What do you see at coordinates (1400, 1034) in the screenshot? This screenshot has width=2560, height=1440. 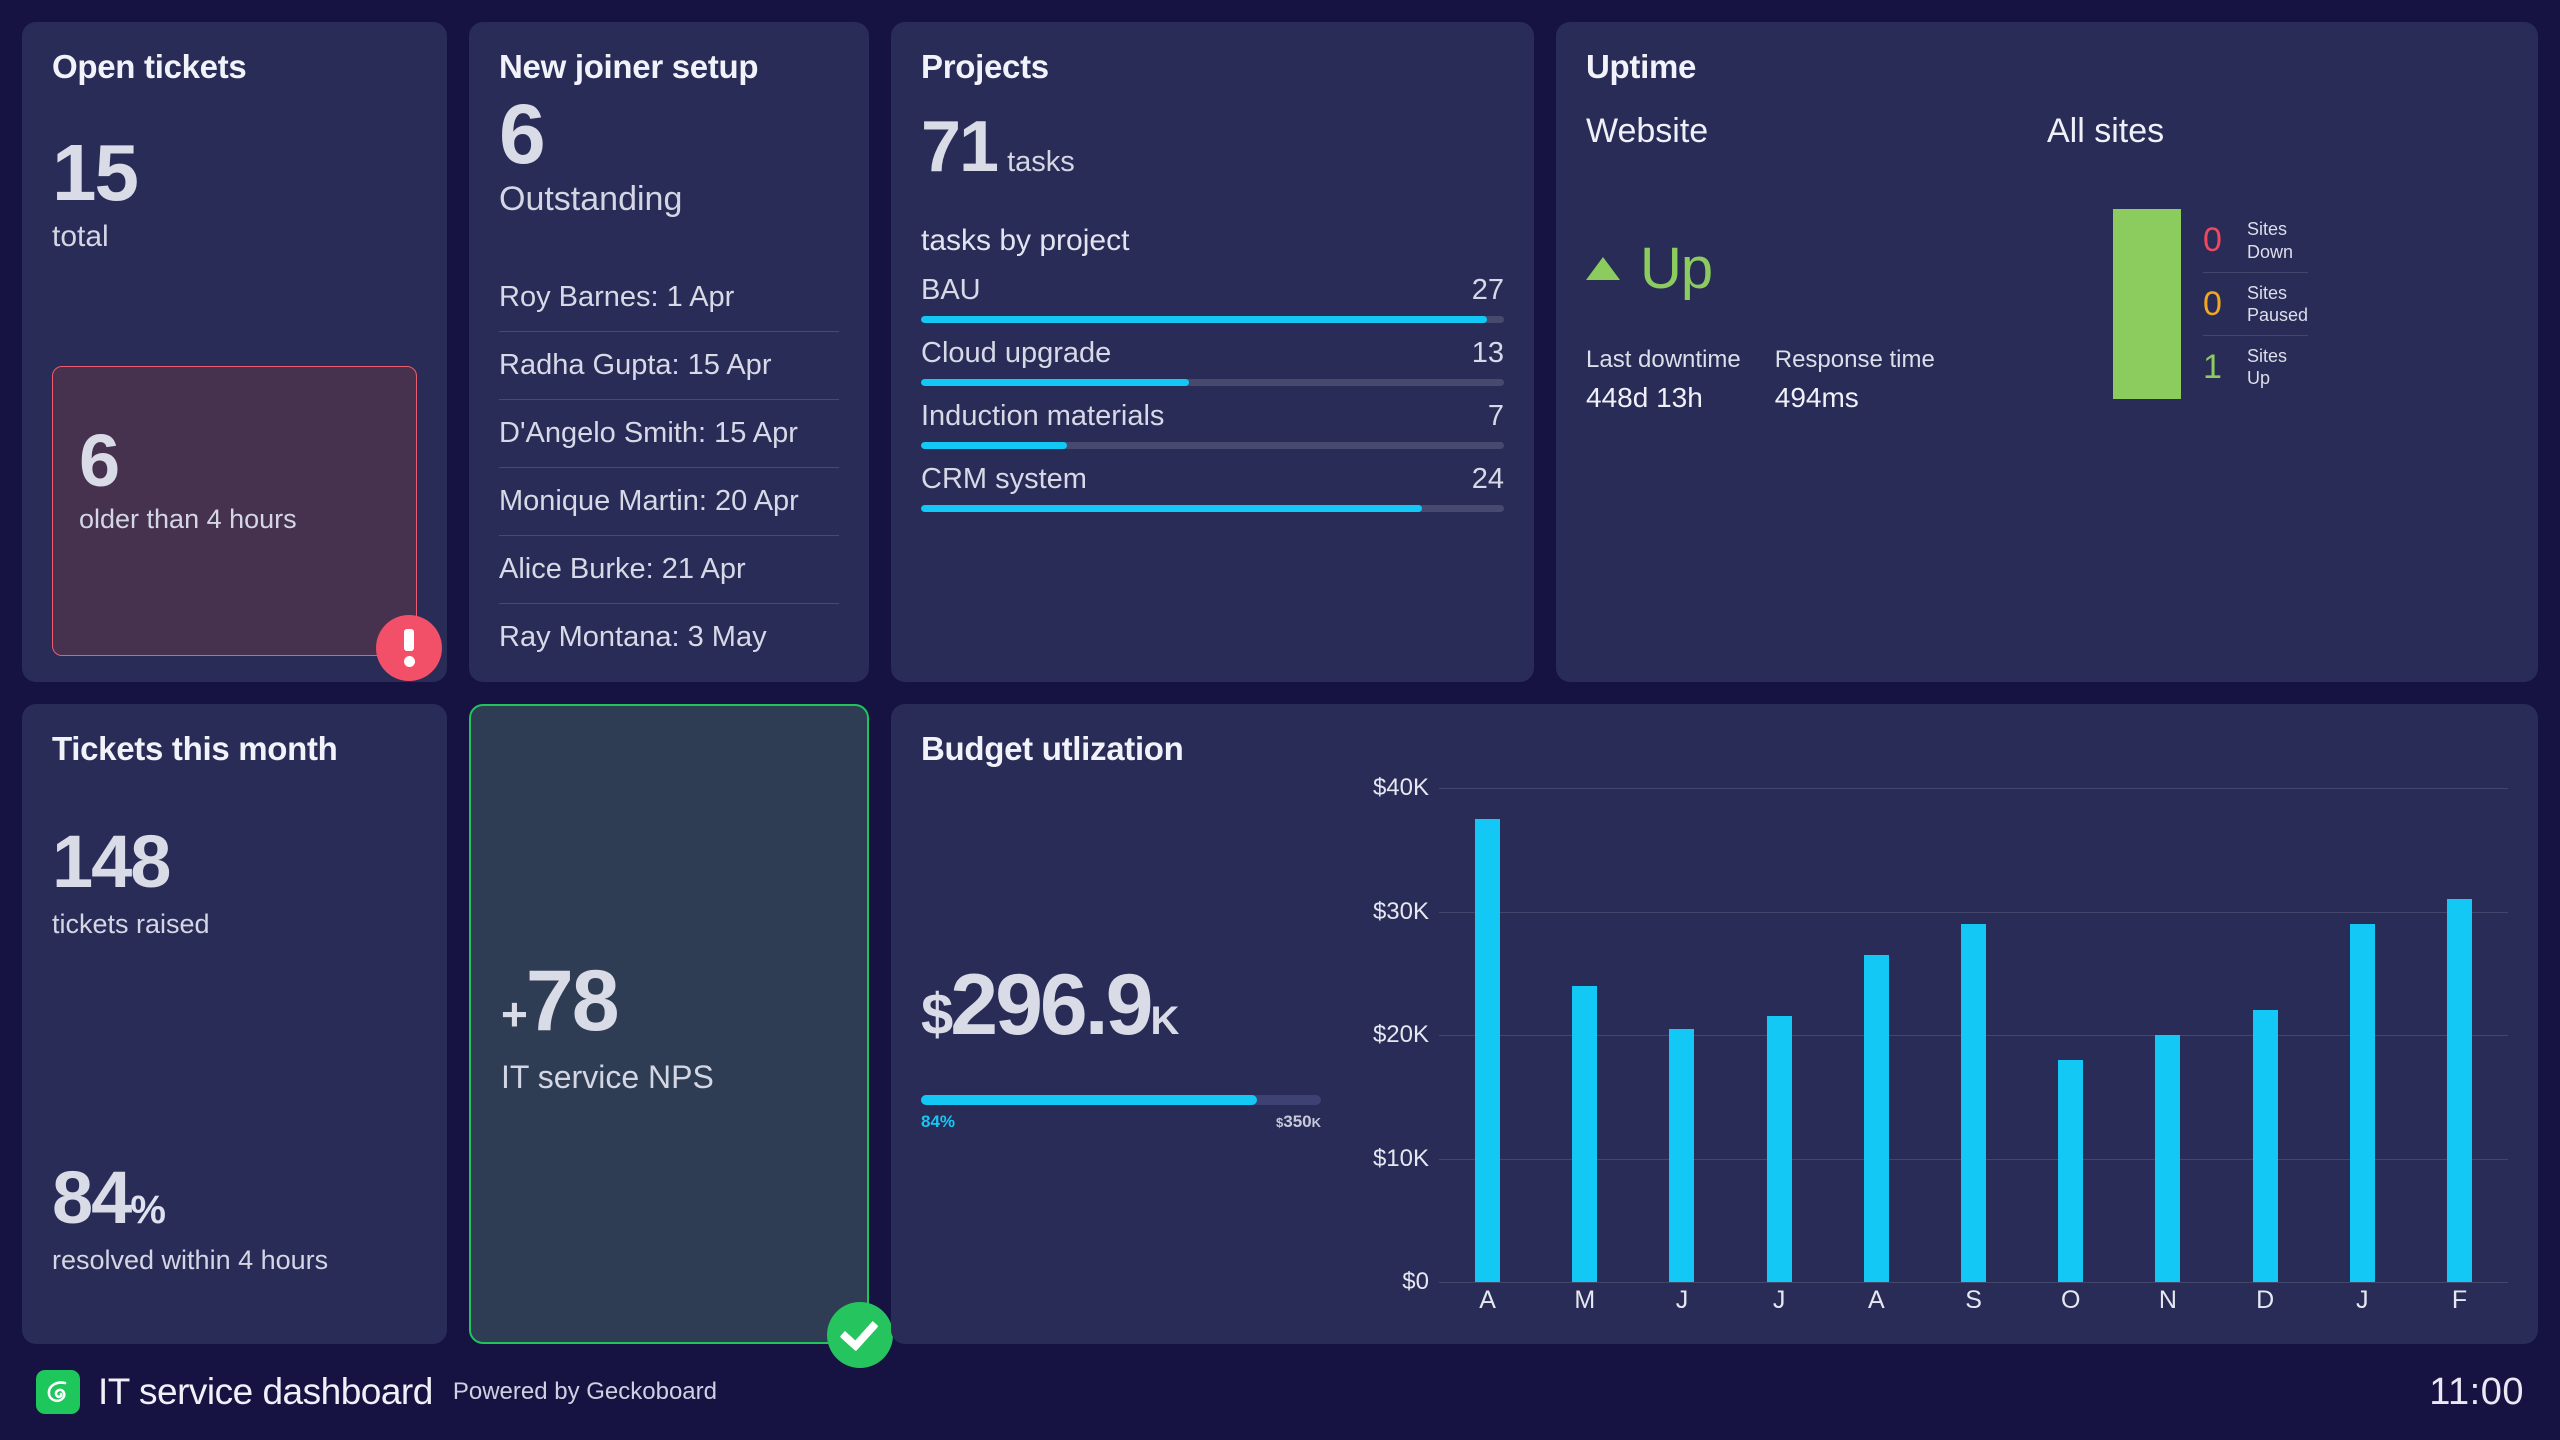 I see `chart-y-tick-label: $20K` at bounding box center [1400, 1034].